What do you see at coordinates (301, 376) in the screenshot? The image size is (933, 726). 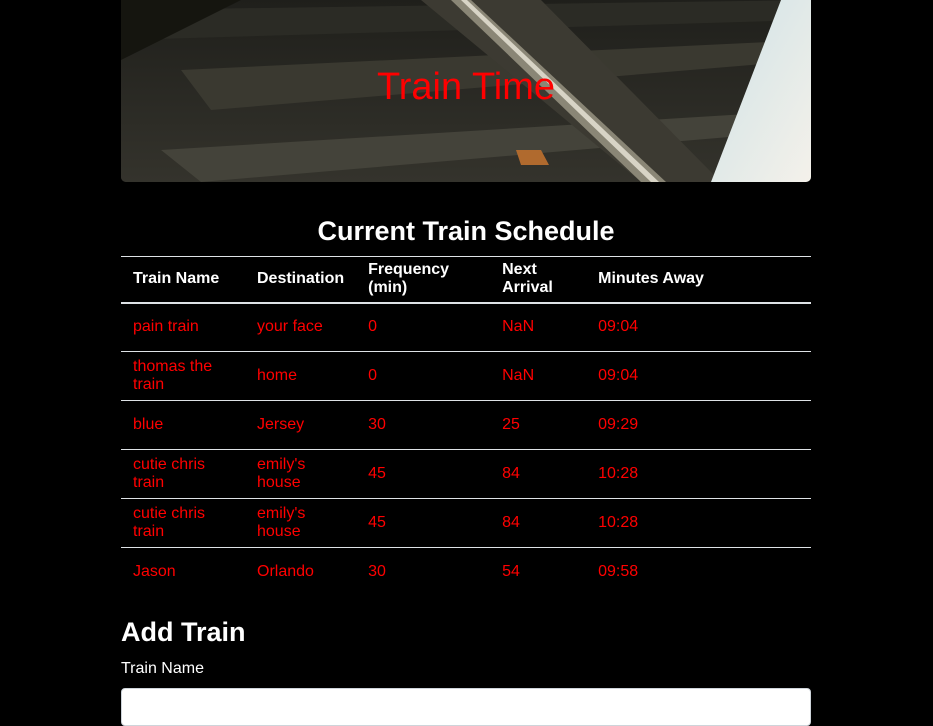 I see `cell-destination: home` at bounding box center [301, 376].